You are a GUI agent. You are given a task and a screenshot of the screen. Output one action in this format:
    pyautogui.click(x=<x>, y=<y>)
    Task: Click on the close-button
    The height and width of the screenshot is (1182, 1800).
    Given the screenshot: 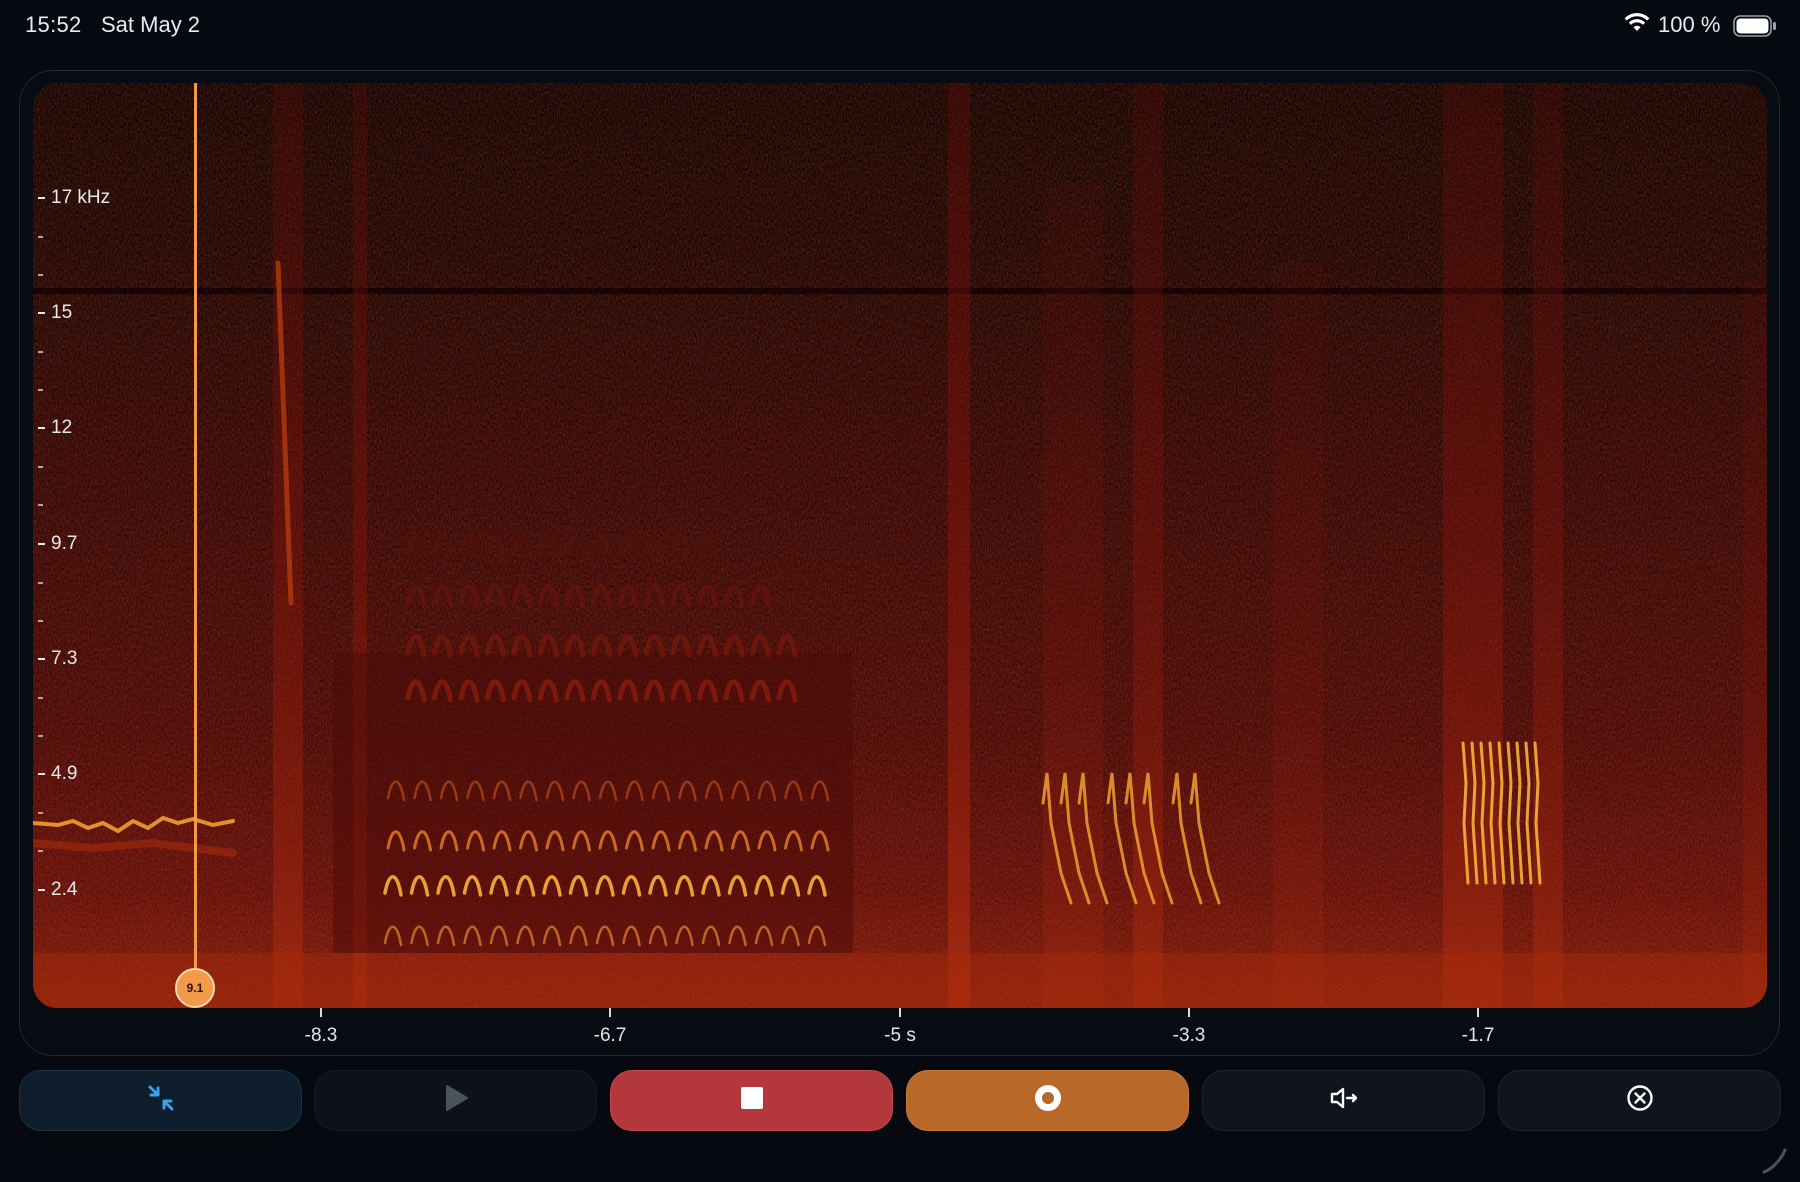 What is the action you would take?
    pyautogui.click(x=1639, y=1100)
    